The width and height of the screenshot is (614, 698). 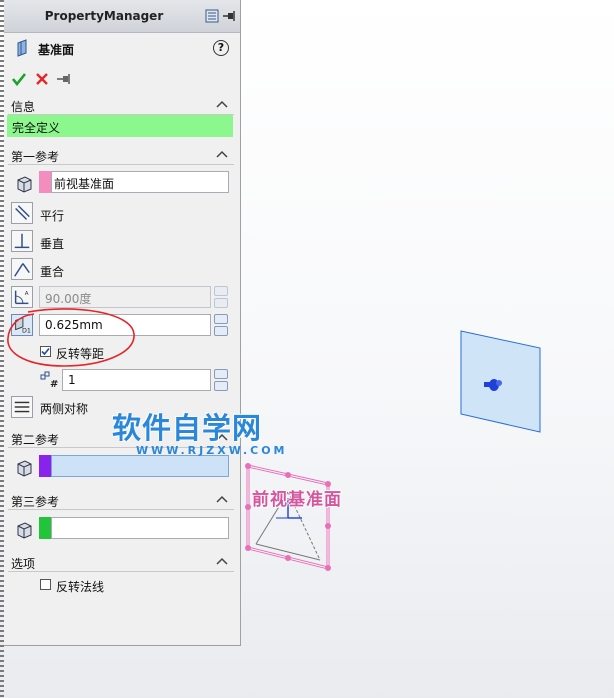 What do you see at coordinates (72, 380) in the screenshot?
I see `number-of-planes-value: 1` at bounding box center [72, 380].